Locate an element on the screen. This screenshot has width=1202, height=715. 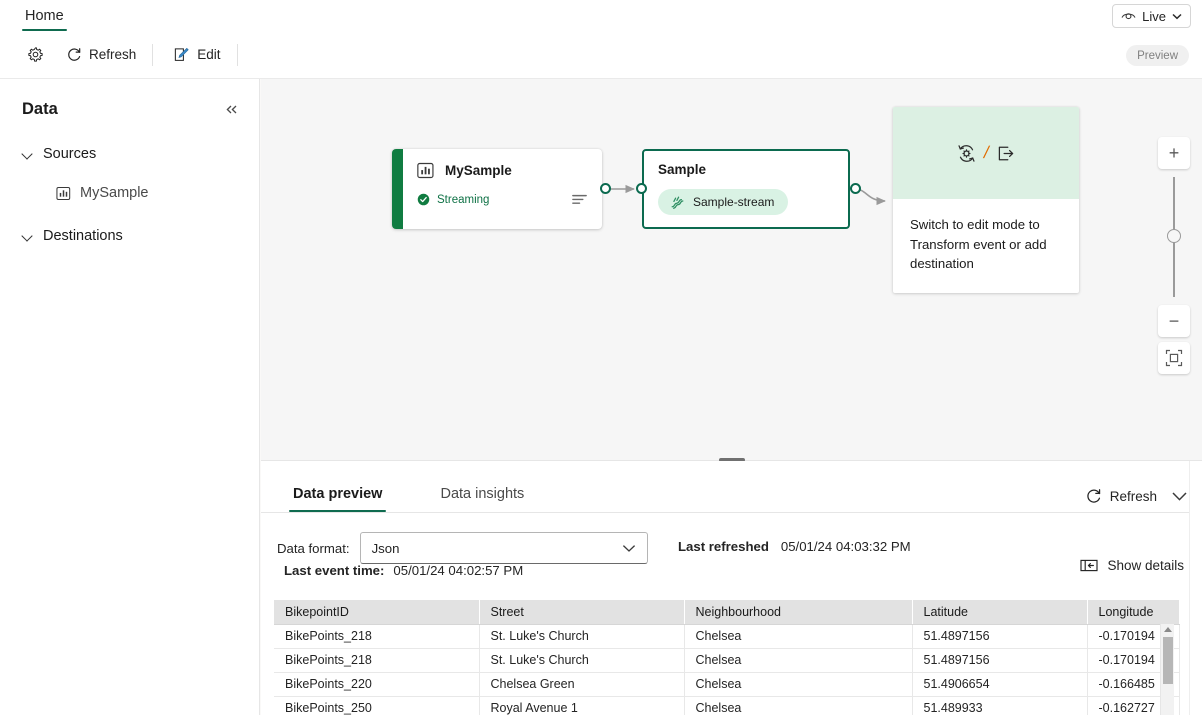
tab-data-insights-label: Data insights is located at coordinates (482, 494).